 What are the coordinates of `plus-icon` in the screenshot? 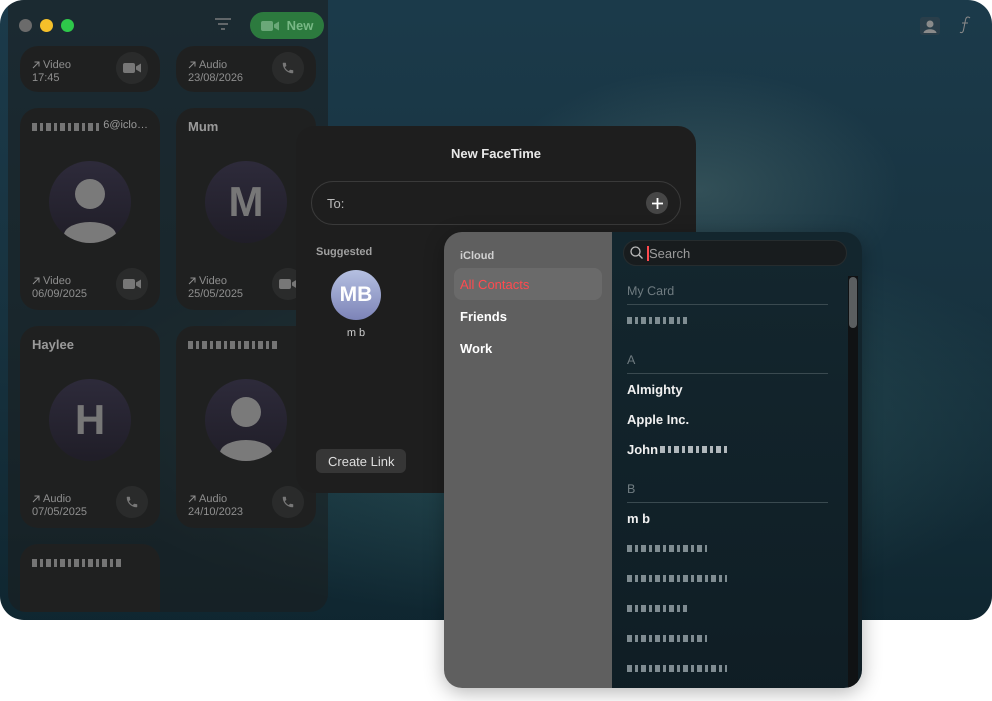 It's located at (657, 203).